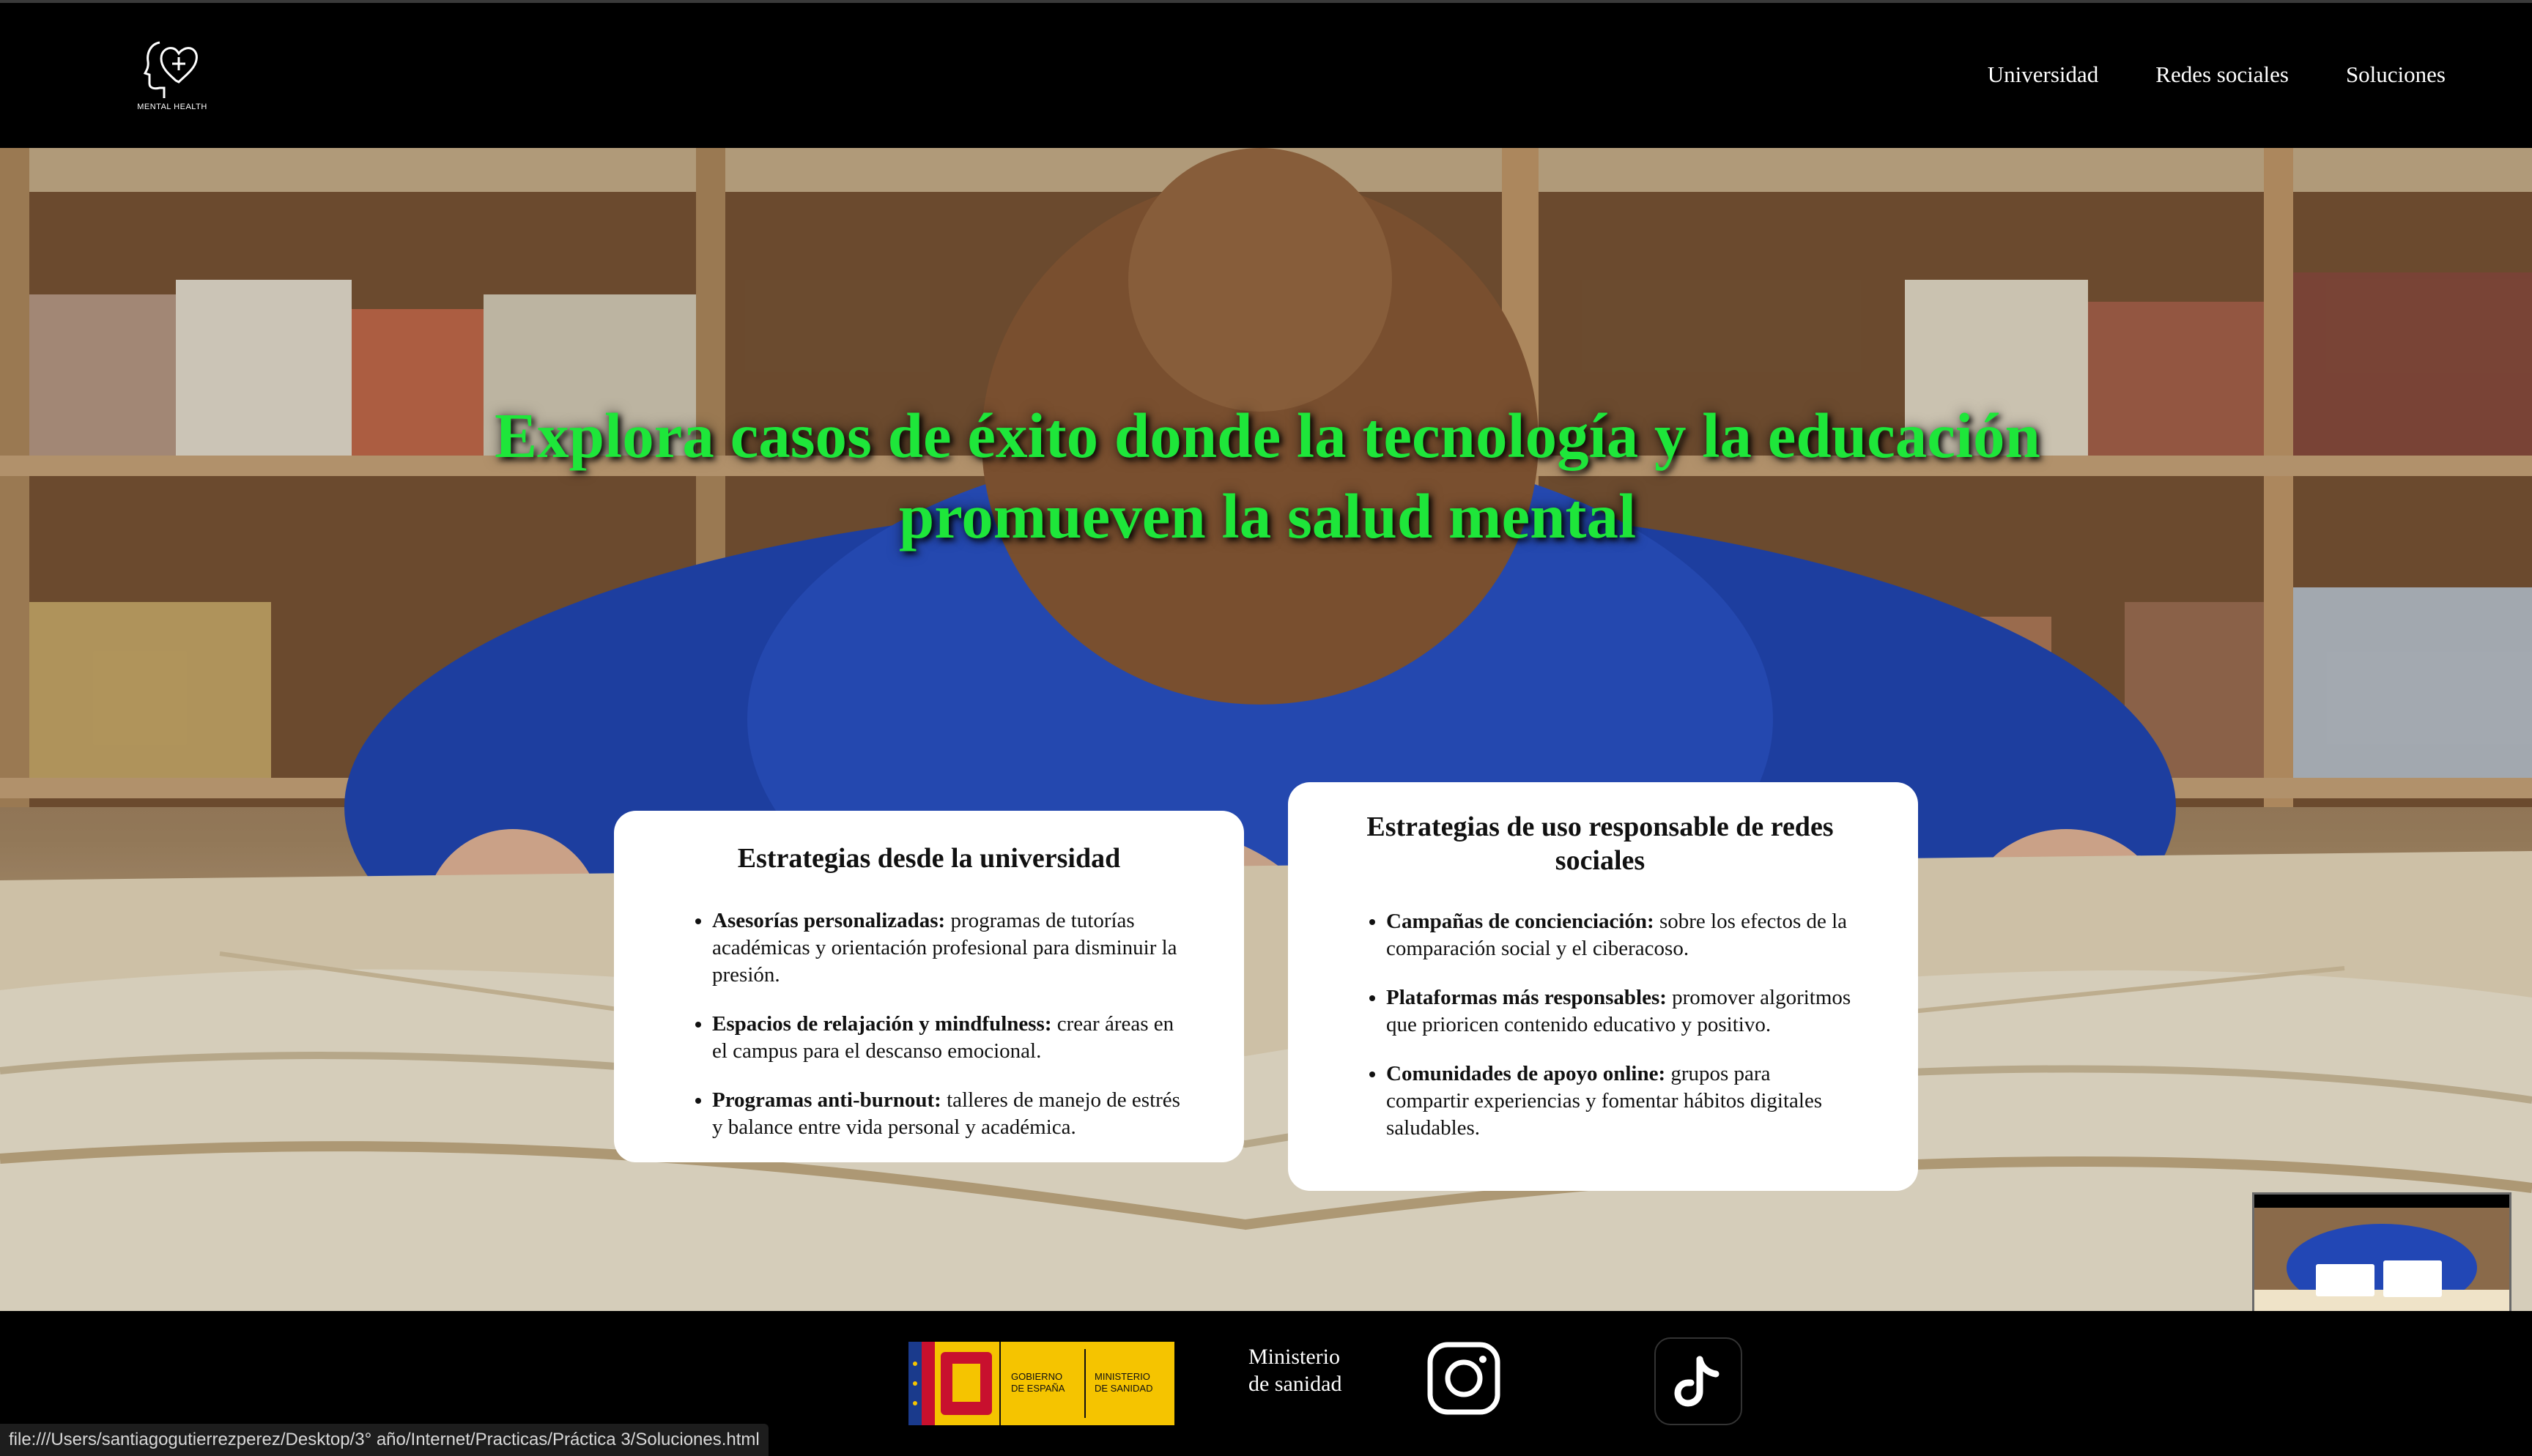 This screenshot has width=2532, height=1456. I want to click on gobierno-espana-logo: GOBIERNO DE ESPAÑA MINISTERIO DE SANIDAD, so click(1041, 1383).